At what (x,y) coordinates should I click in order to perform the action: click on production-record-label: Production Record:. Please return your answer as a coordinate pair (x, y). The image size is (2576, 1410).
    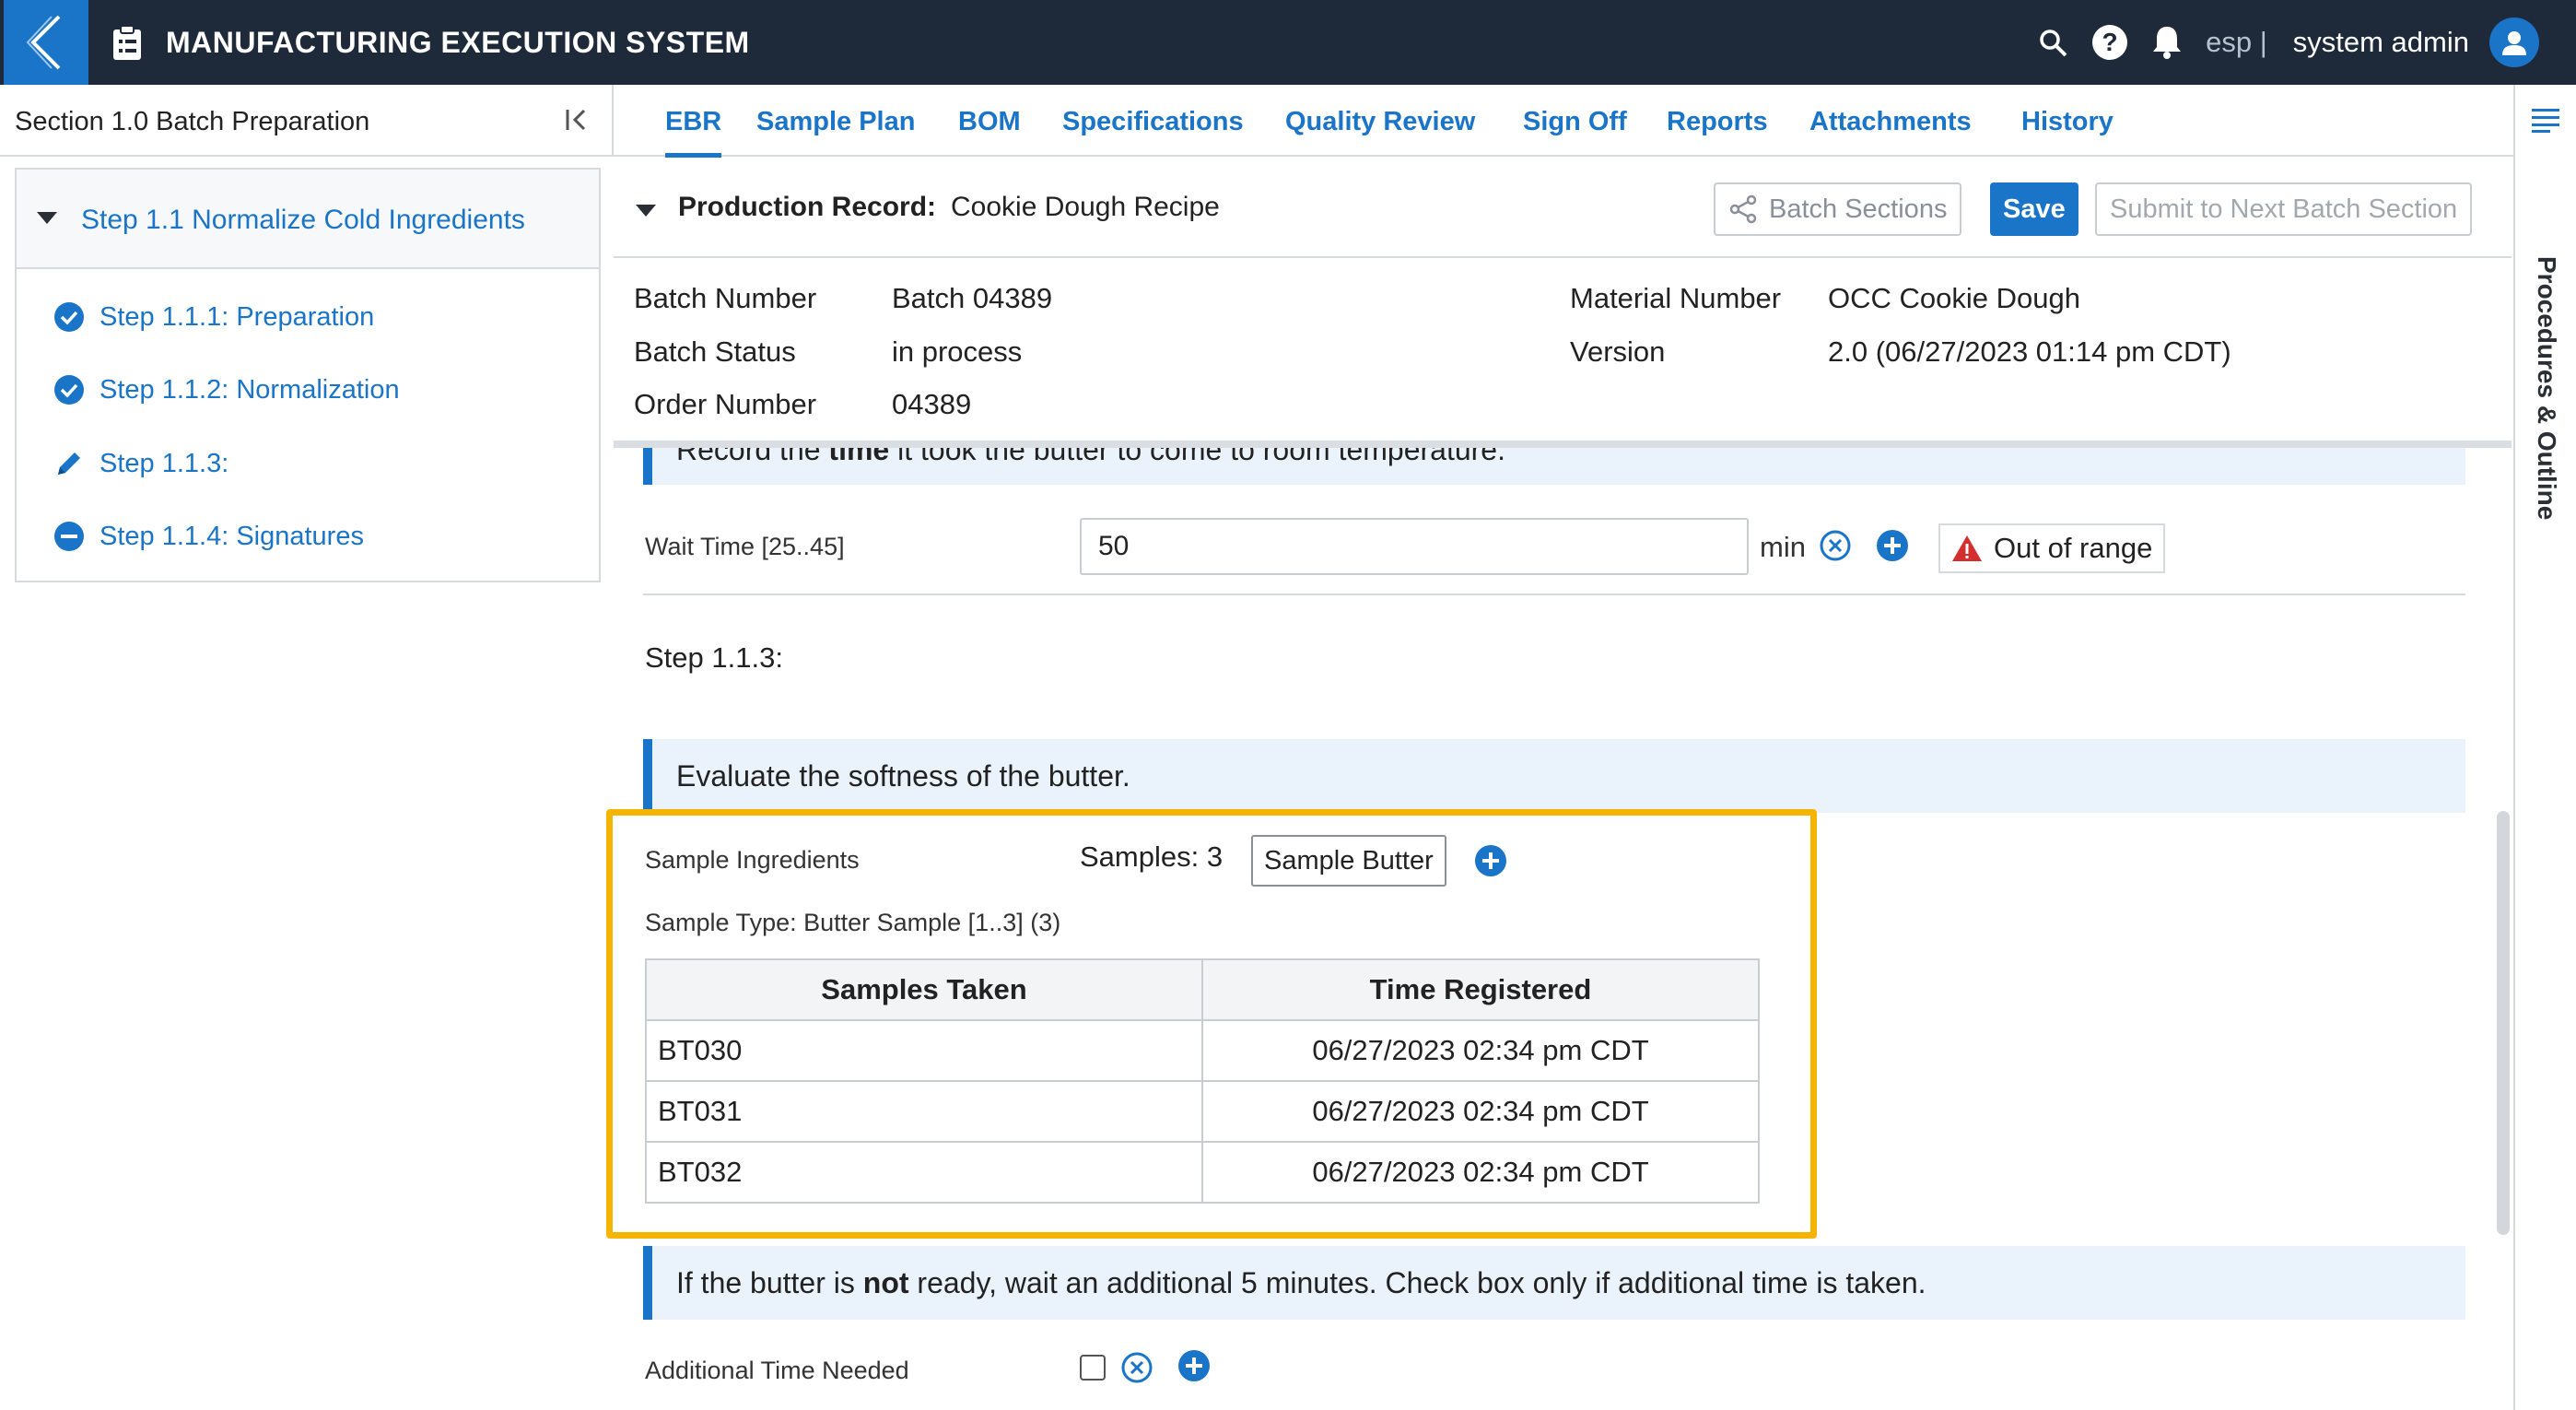
    Looking at the image, I should click on (807, 207).